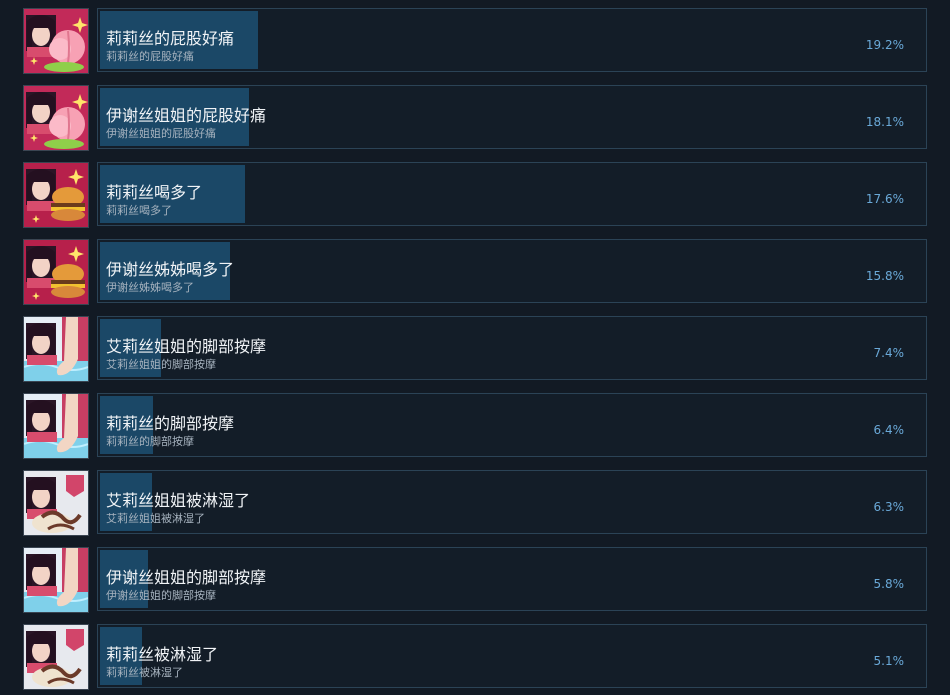  I want to click on unlock-percentage: 19.2%, so click(884, 45).